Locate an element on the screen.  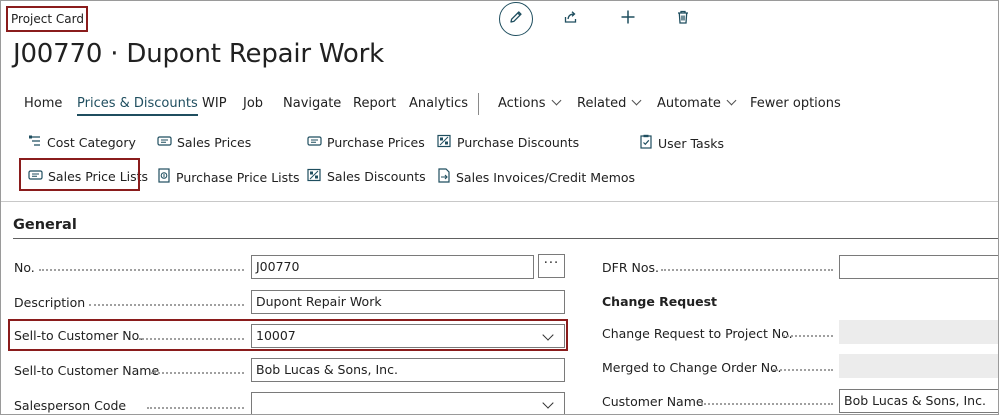
menu-related: Related is located at coordinates (609, 103).